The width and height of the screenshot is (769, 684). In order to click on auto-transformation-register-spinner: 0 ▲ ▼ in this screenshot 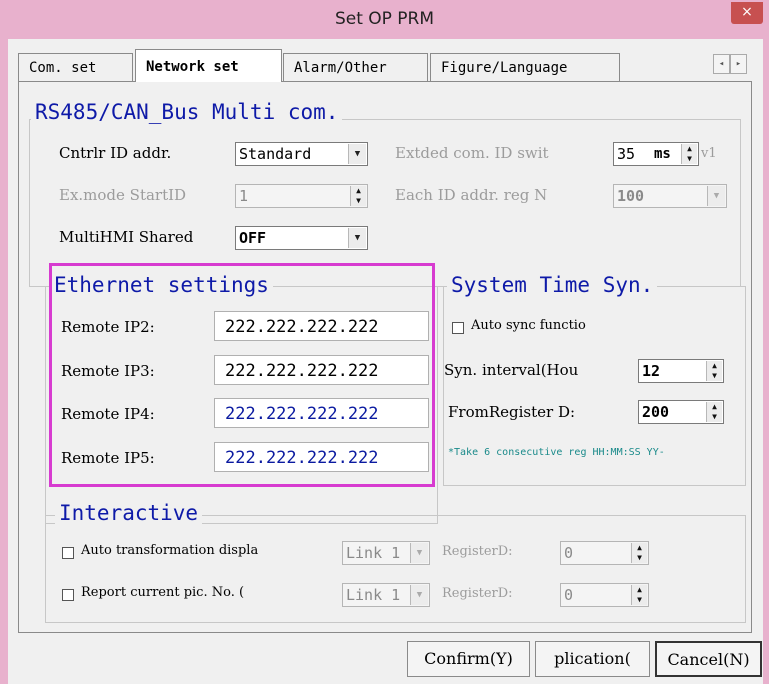, I will do `click(604, 553)`.